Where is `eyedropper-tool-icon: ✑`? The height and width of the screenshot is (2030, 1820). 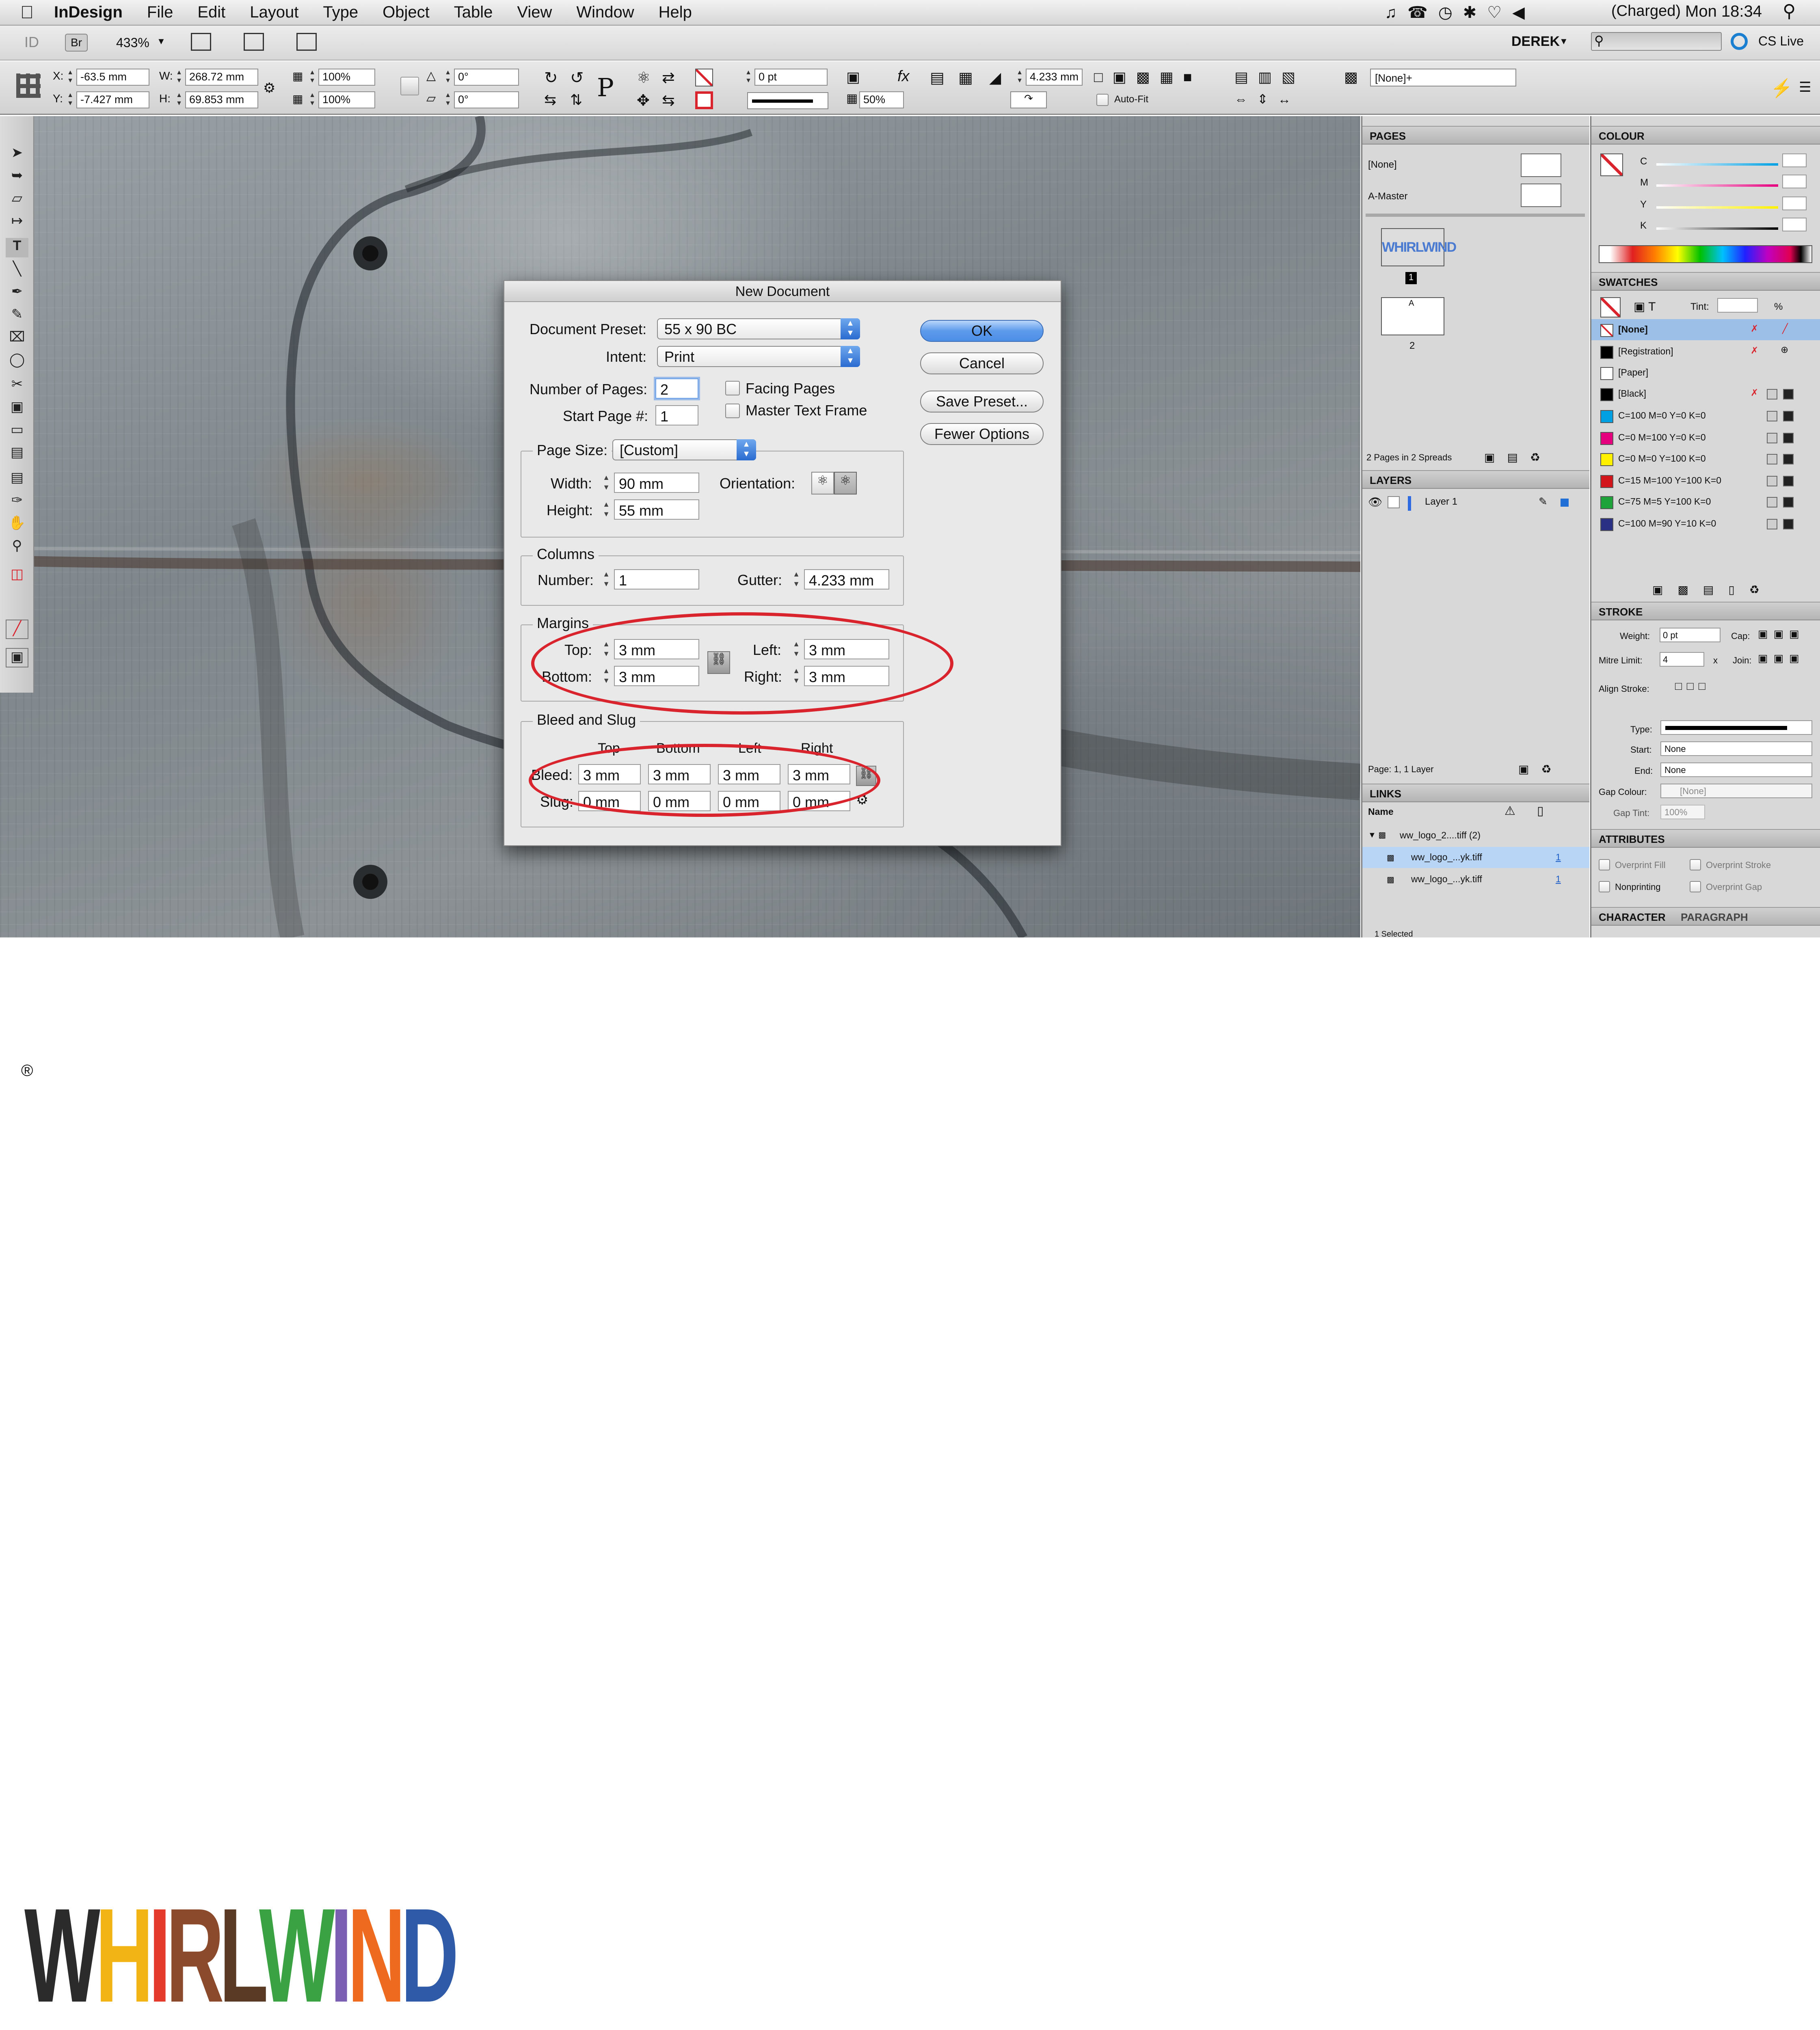 eyedropper-tool-icon: ✑ is located at coordinates (17, 502).